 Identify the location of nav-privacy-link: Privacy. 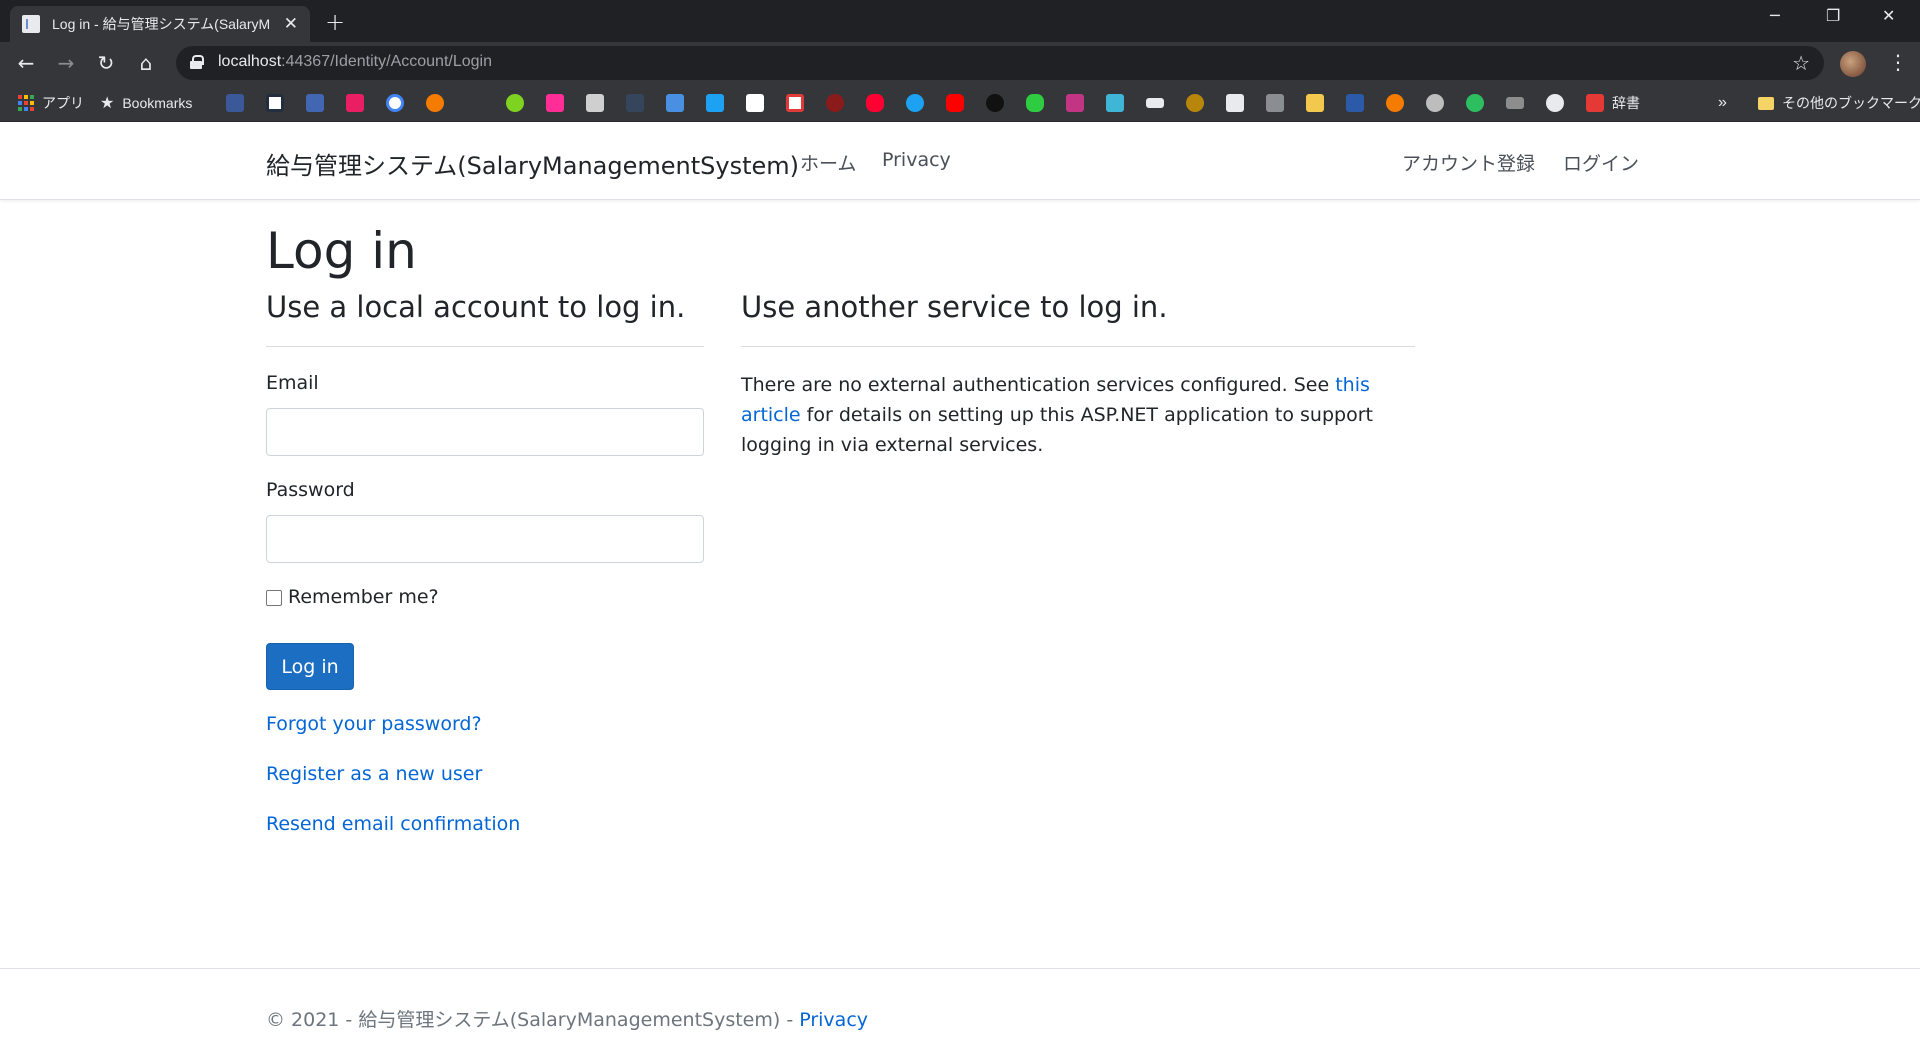
(916, 160).